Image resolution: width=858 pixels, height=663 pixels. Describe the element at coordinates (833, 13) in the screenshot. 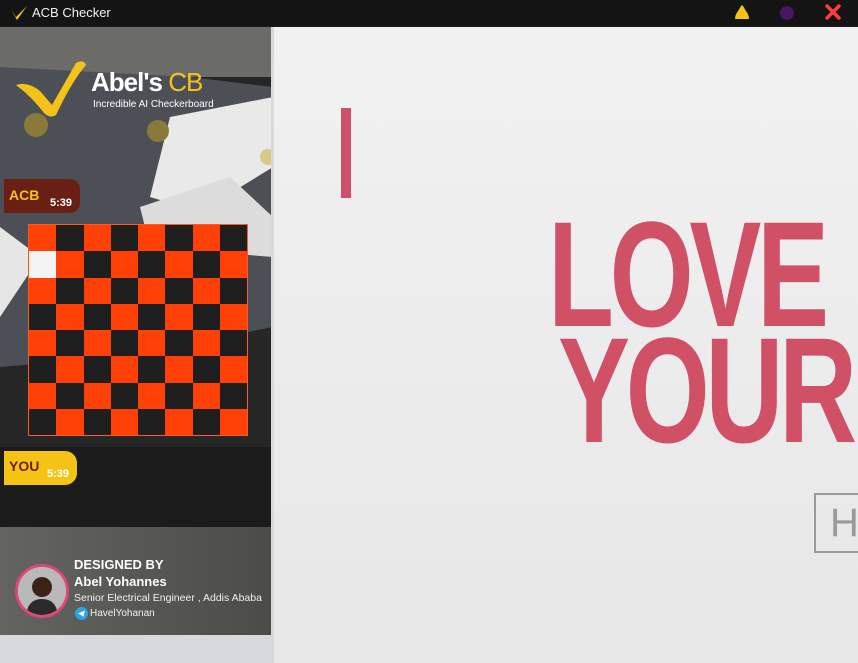

I see `close-button` at that location.